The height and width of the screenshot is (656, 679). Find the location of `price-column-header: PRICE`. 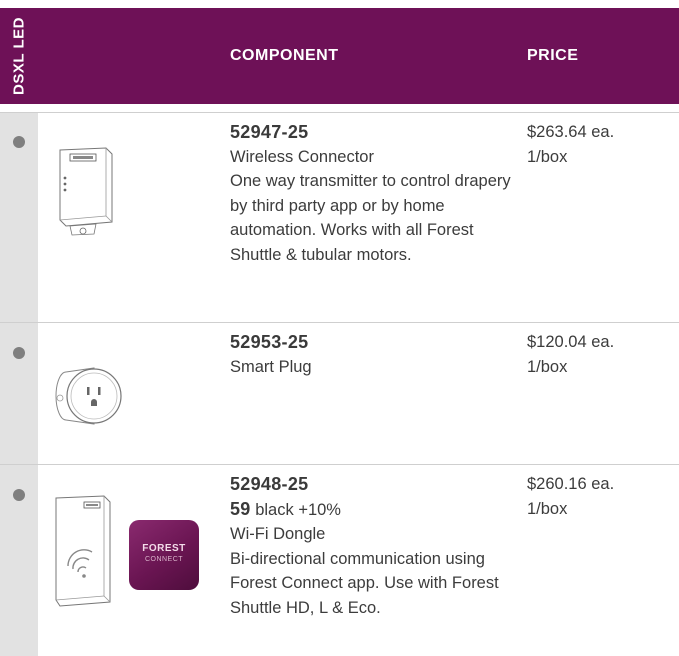

price-column-header: PRICE is located at coordinates (553, 55).